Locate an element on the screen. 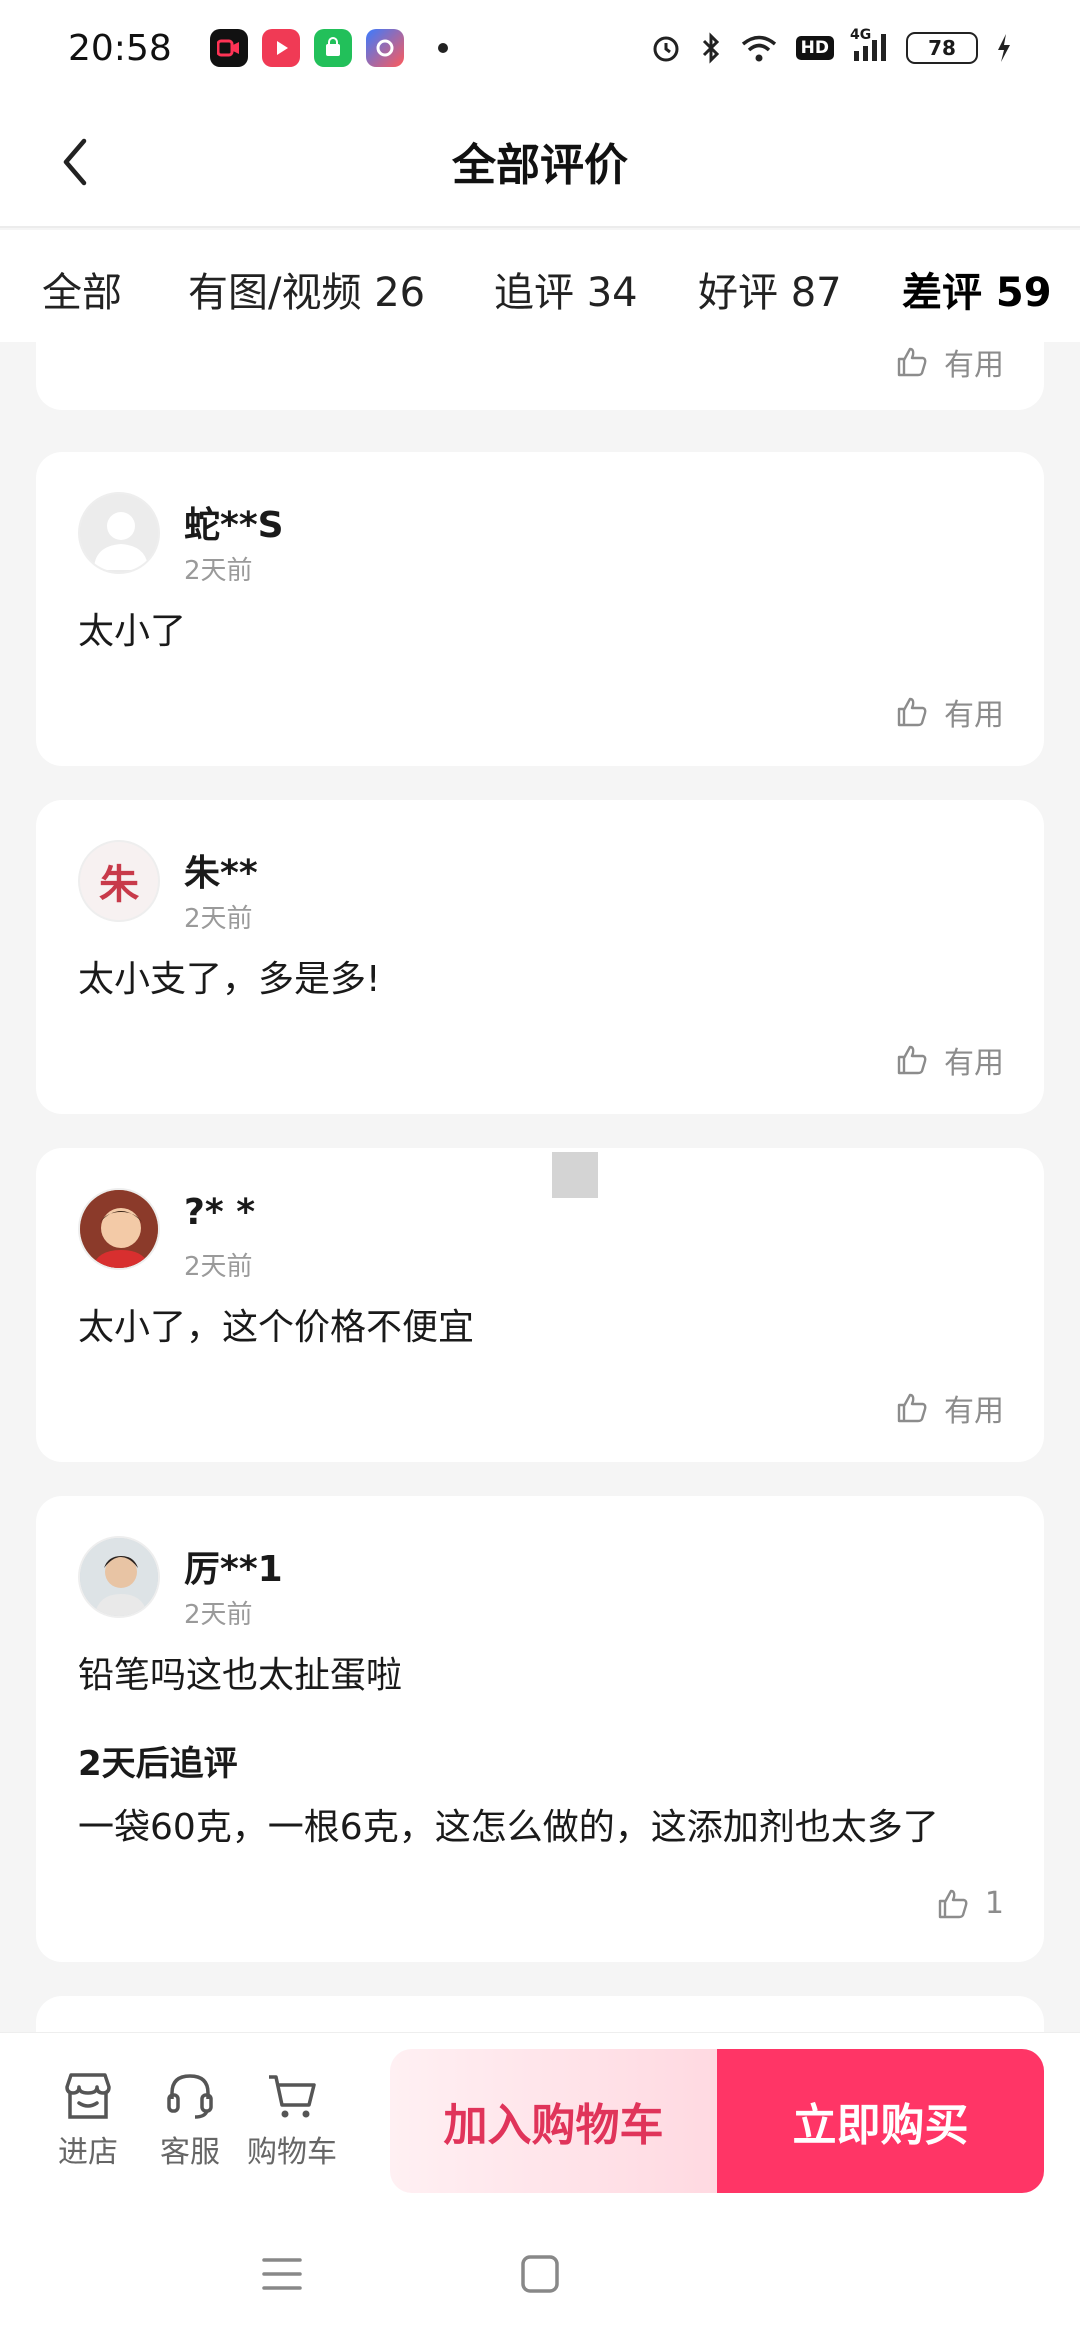  review-text: 太小了，这个价格不便宜 is located at coordinates (276, 1327).